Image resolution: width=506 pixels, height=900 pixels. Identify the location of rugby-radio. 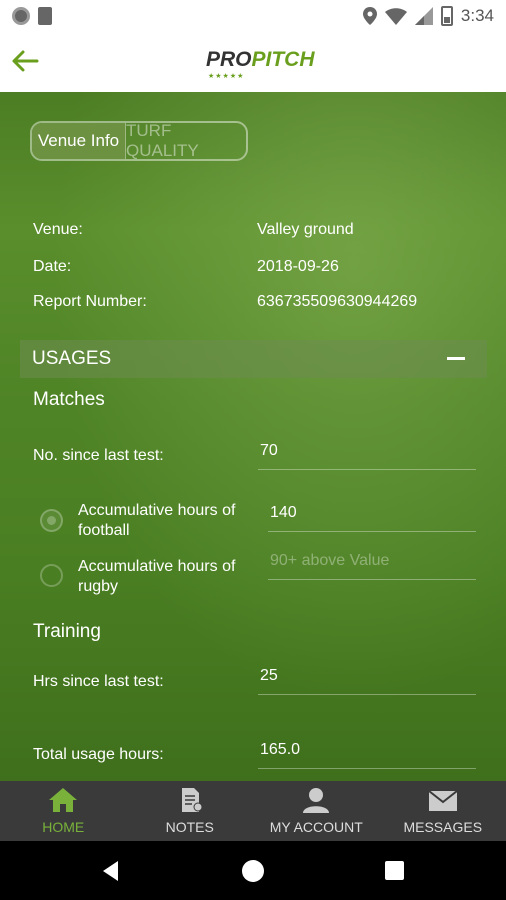
(51, 575).